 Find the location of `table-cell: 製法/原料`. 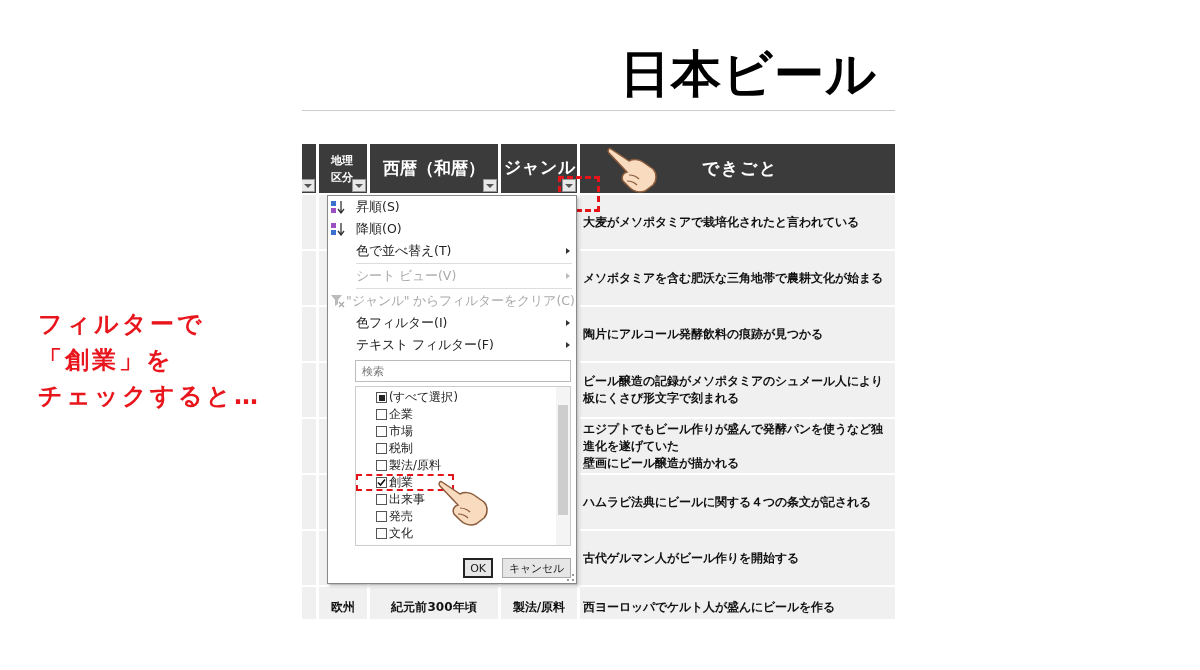

table-cell: 製法/原料 is located at coordinates (539, 603).